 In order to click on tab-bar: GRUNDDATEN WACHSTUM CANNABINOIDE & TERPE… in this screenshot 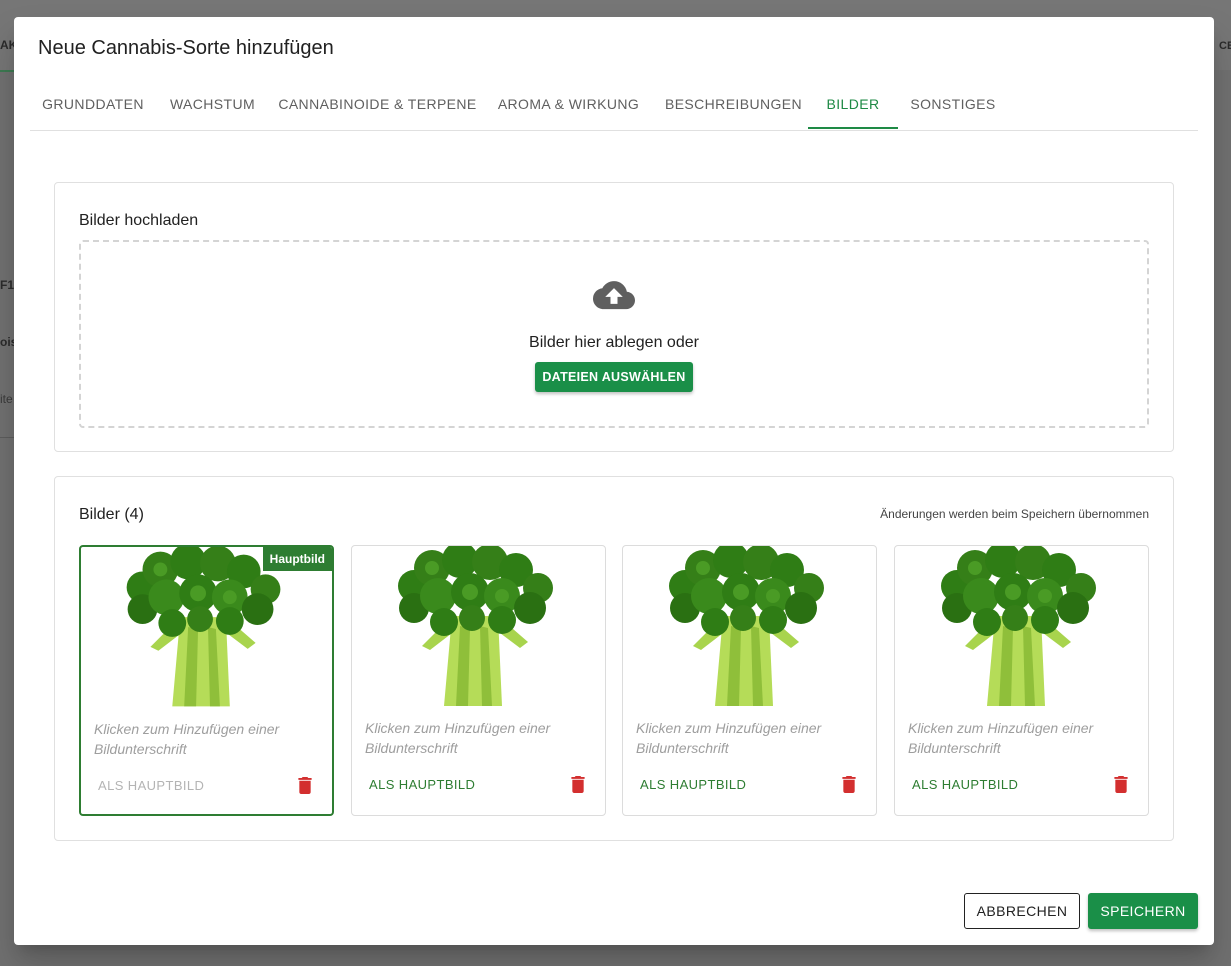, I will do `click(614, 110)`.